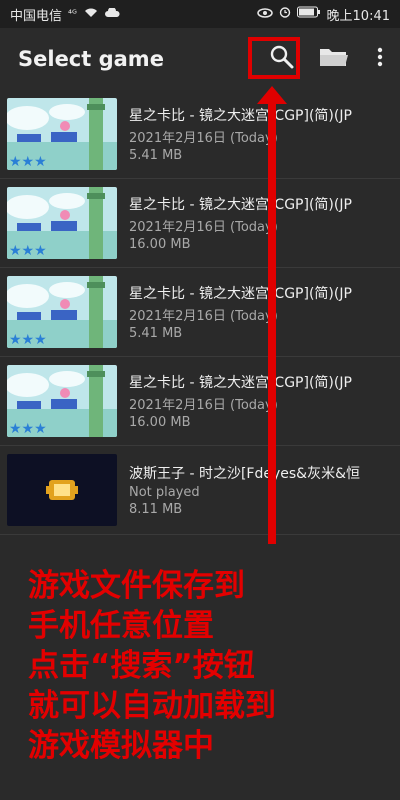 Image resolution: width=400 pixels, height=800 pixels. I want to click on cloud-icon, so click(112, 14).